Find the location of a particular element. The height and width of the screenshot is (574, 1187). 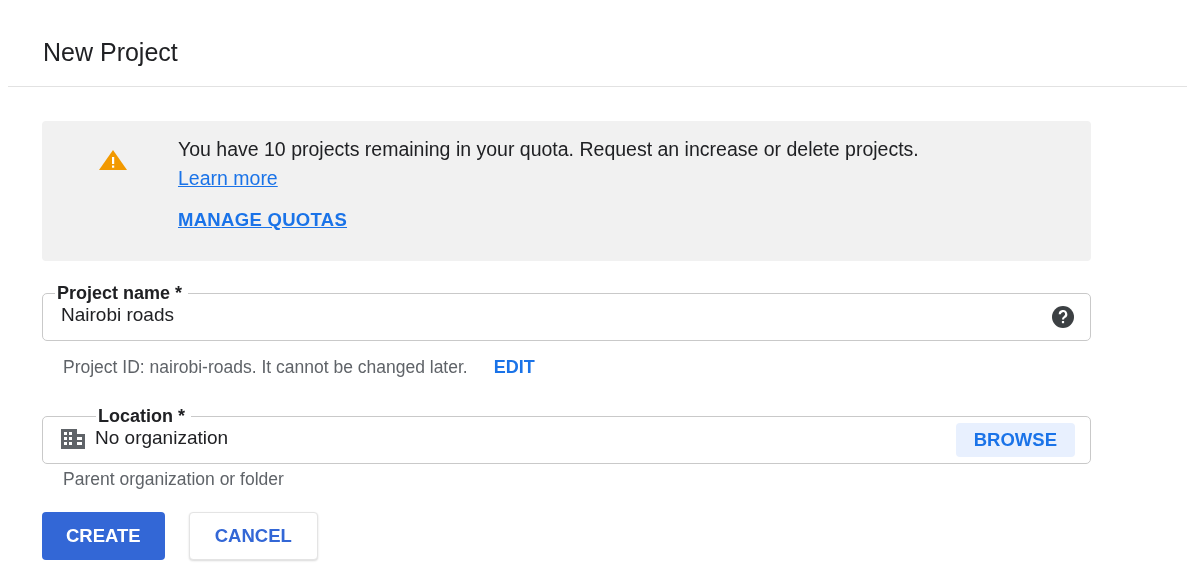

cancel-button: CANCEL is located at coordinates (253, 536).